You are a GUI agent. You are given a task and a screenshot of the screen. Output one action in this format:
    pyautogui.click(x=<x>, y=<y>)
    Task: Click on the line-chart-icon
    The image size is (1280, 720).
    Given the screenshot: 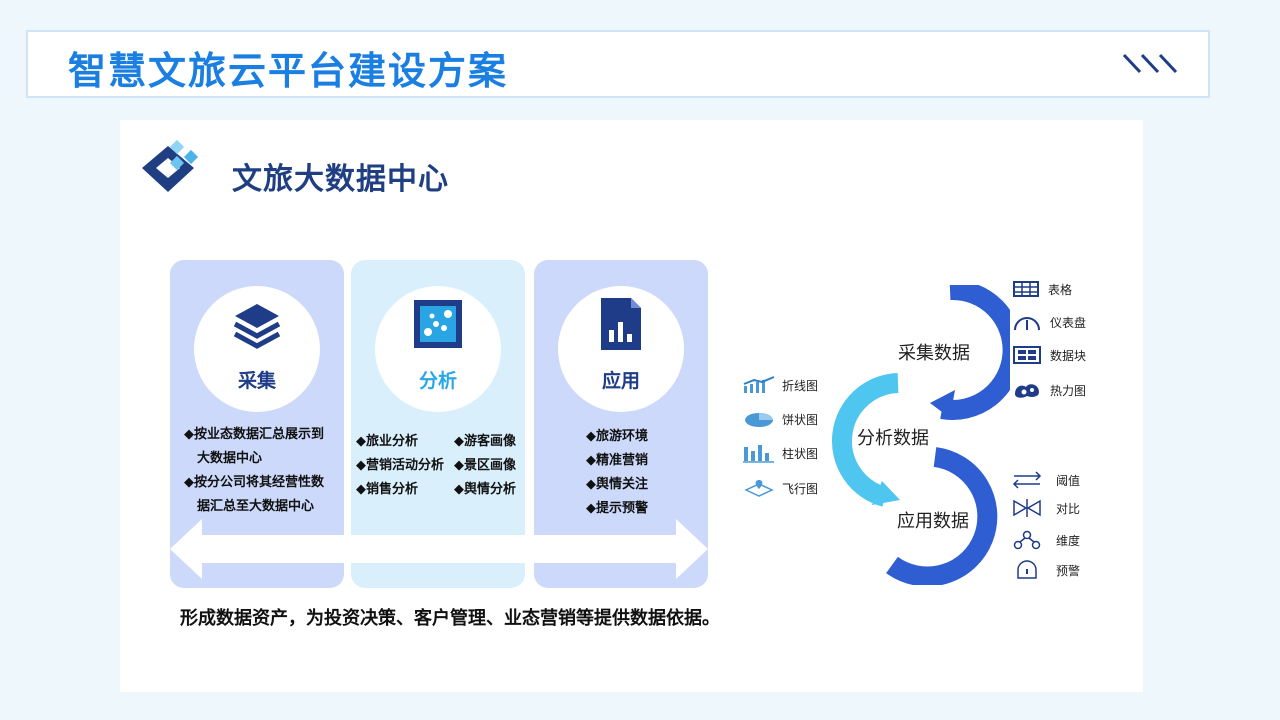 What is the action you would take?
    pyautogui.click(x=759, y=384)
    